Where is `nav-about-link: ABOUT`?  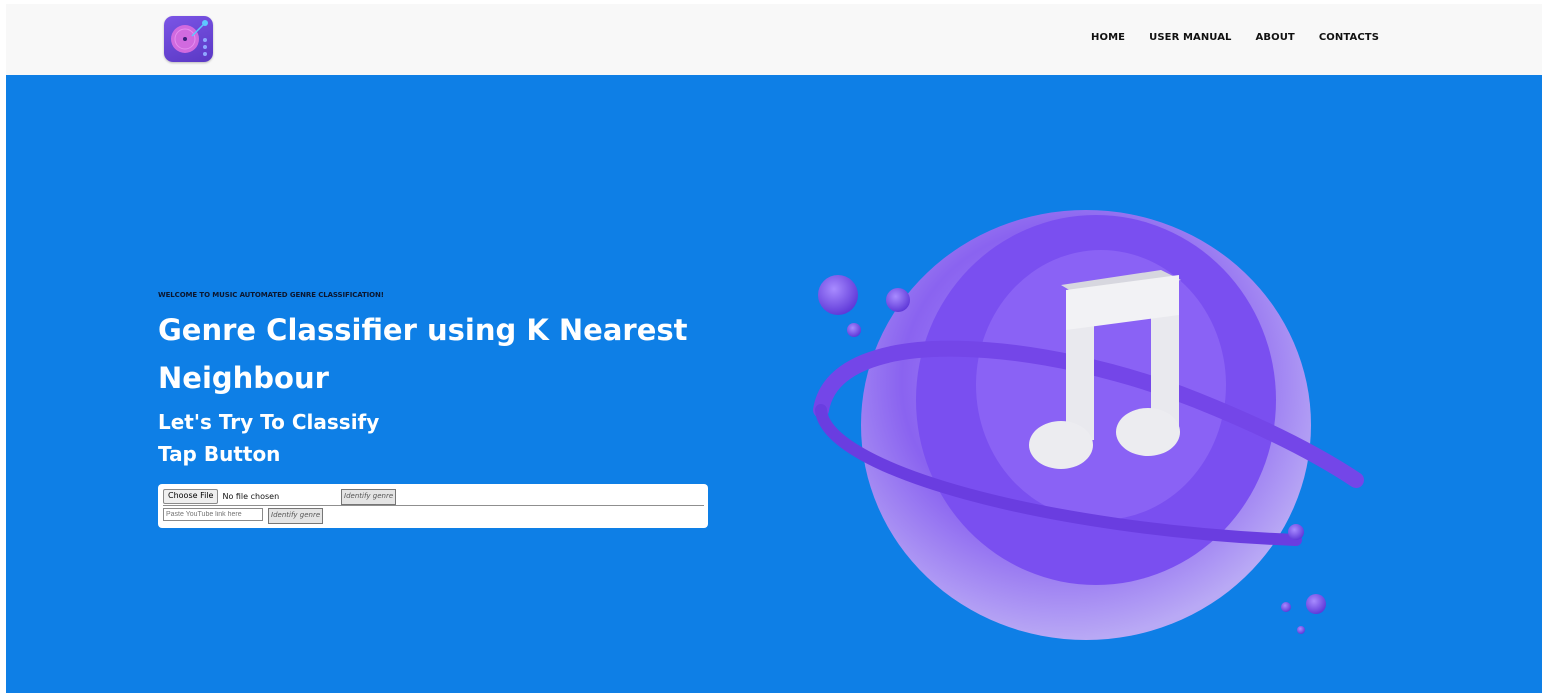 nav-about-link: ABOUT is located at coordinates (1275, 37).